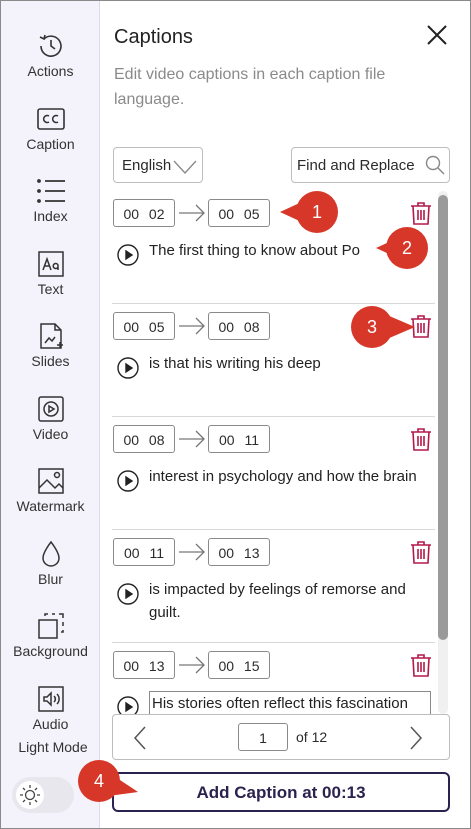 The image size is (471, 829). I want to click on history-icon, so click(50, 45).